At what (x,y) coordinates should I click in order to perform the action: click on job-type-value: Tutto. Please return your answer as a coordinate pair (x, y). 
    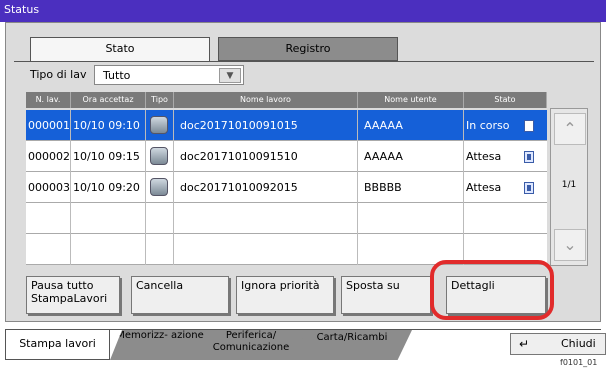
    Looking at the image, I should click on (117, 75).